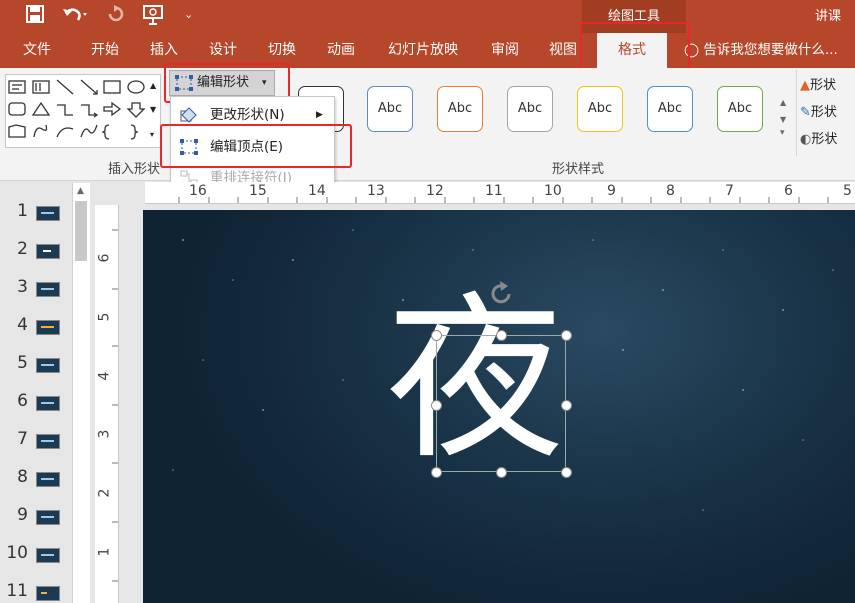 This screenshot has height=603, width=855. I want to click on ruler-label: 4, so click(104, 376).